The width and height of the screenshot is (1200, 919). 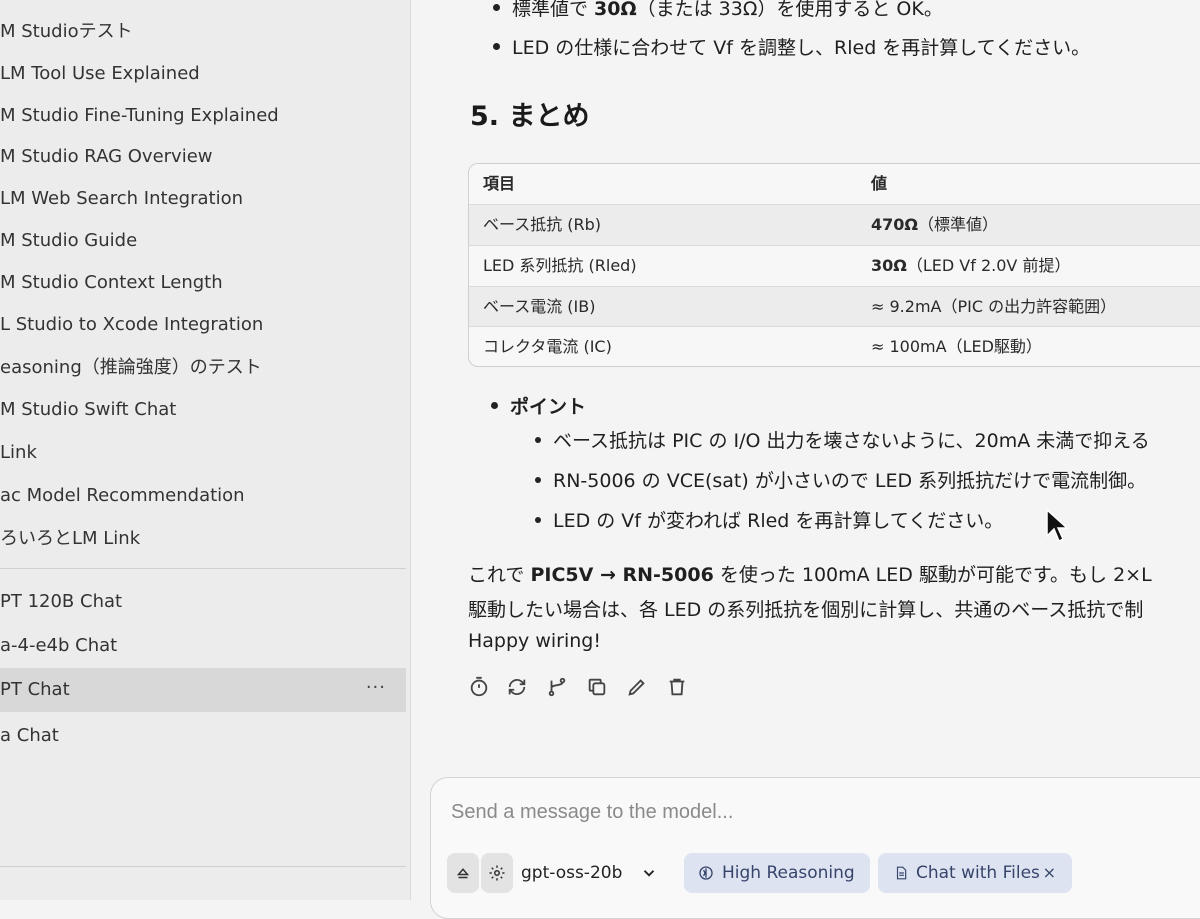 What do you see at coordinates (679, 689) in the screenshot?
I see `delete-icon` at bounding box center [679, 689].